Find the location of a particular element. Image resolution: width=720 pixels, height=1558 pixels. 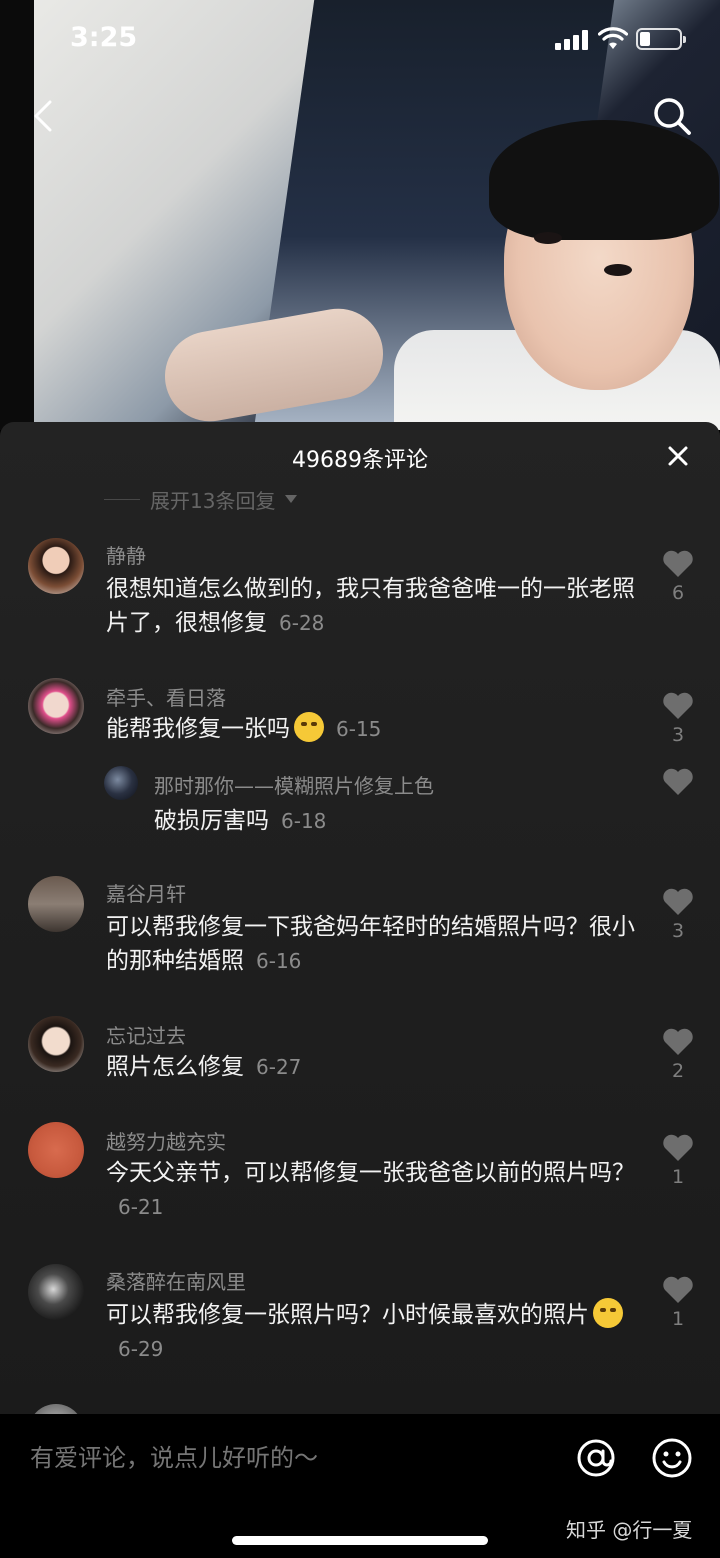

battery-icon is located at coordinates (661, 39).